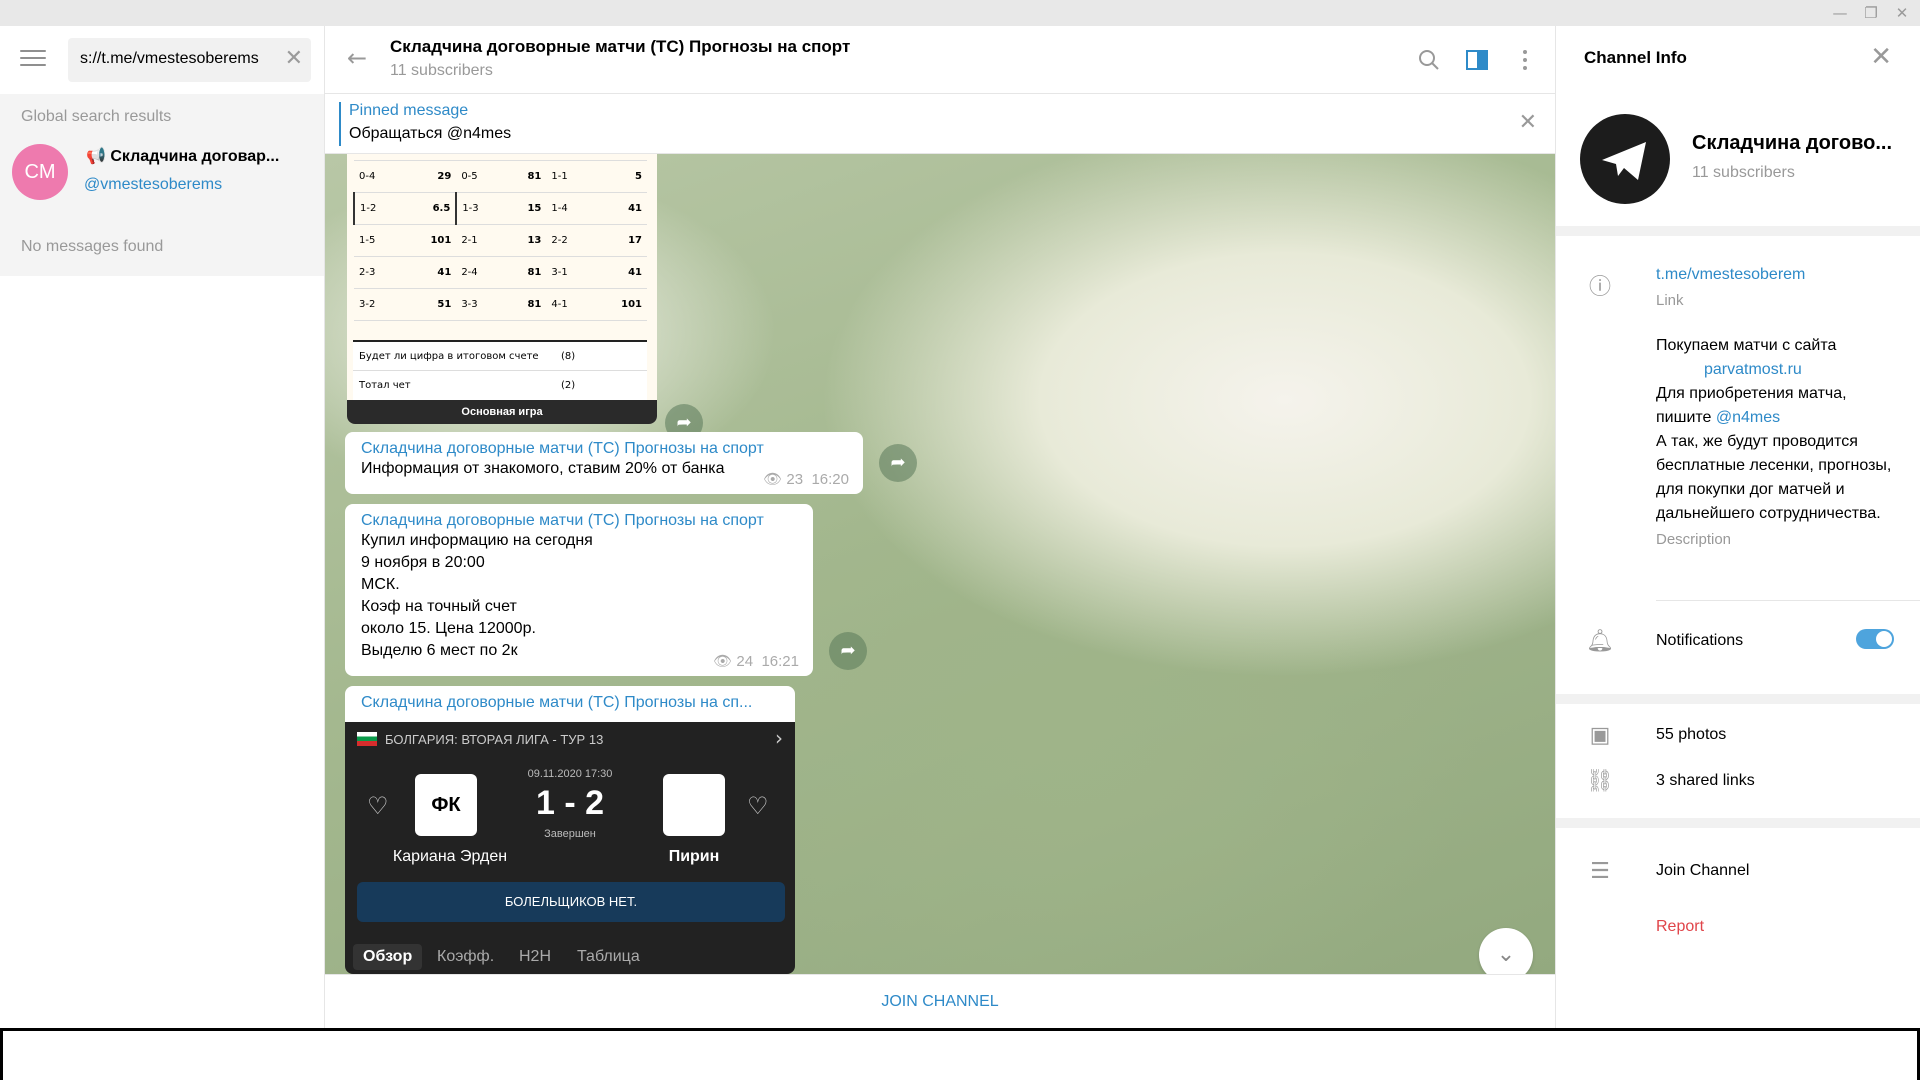  Describe the element at coordinates (1600, 641) in the screenshot. I see `bell-icon: 🔔︎` at that location.